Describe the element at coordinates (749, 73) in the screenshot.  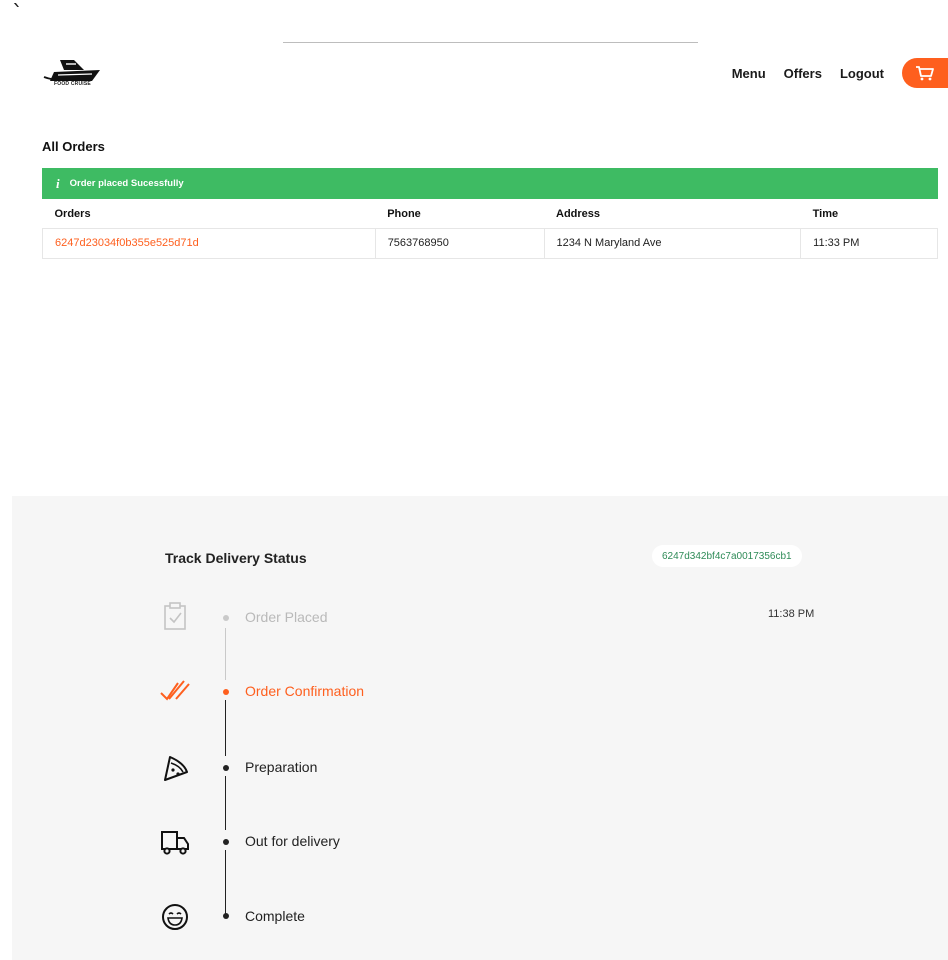
I see `nav-menu-link: Menu` at that location.